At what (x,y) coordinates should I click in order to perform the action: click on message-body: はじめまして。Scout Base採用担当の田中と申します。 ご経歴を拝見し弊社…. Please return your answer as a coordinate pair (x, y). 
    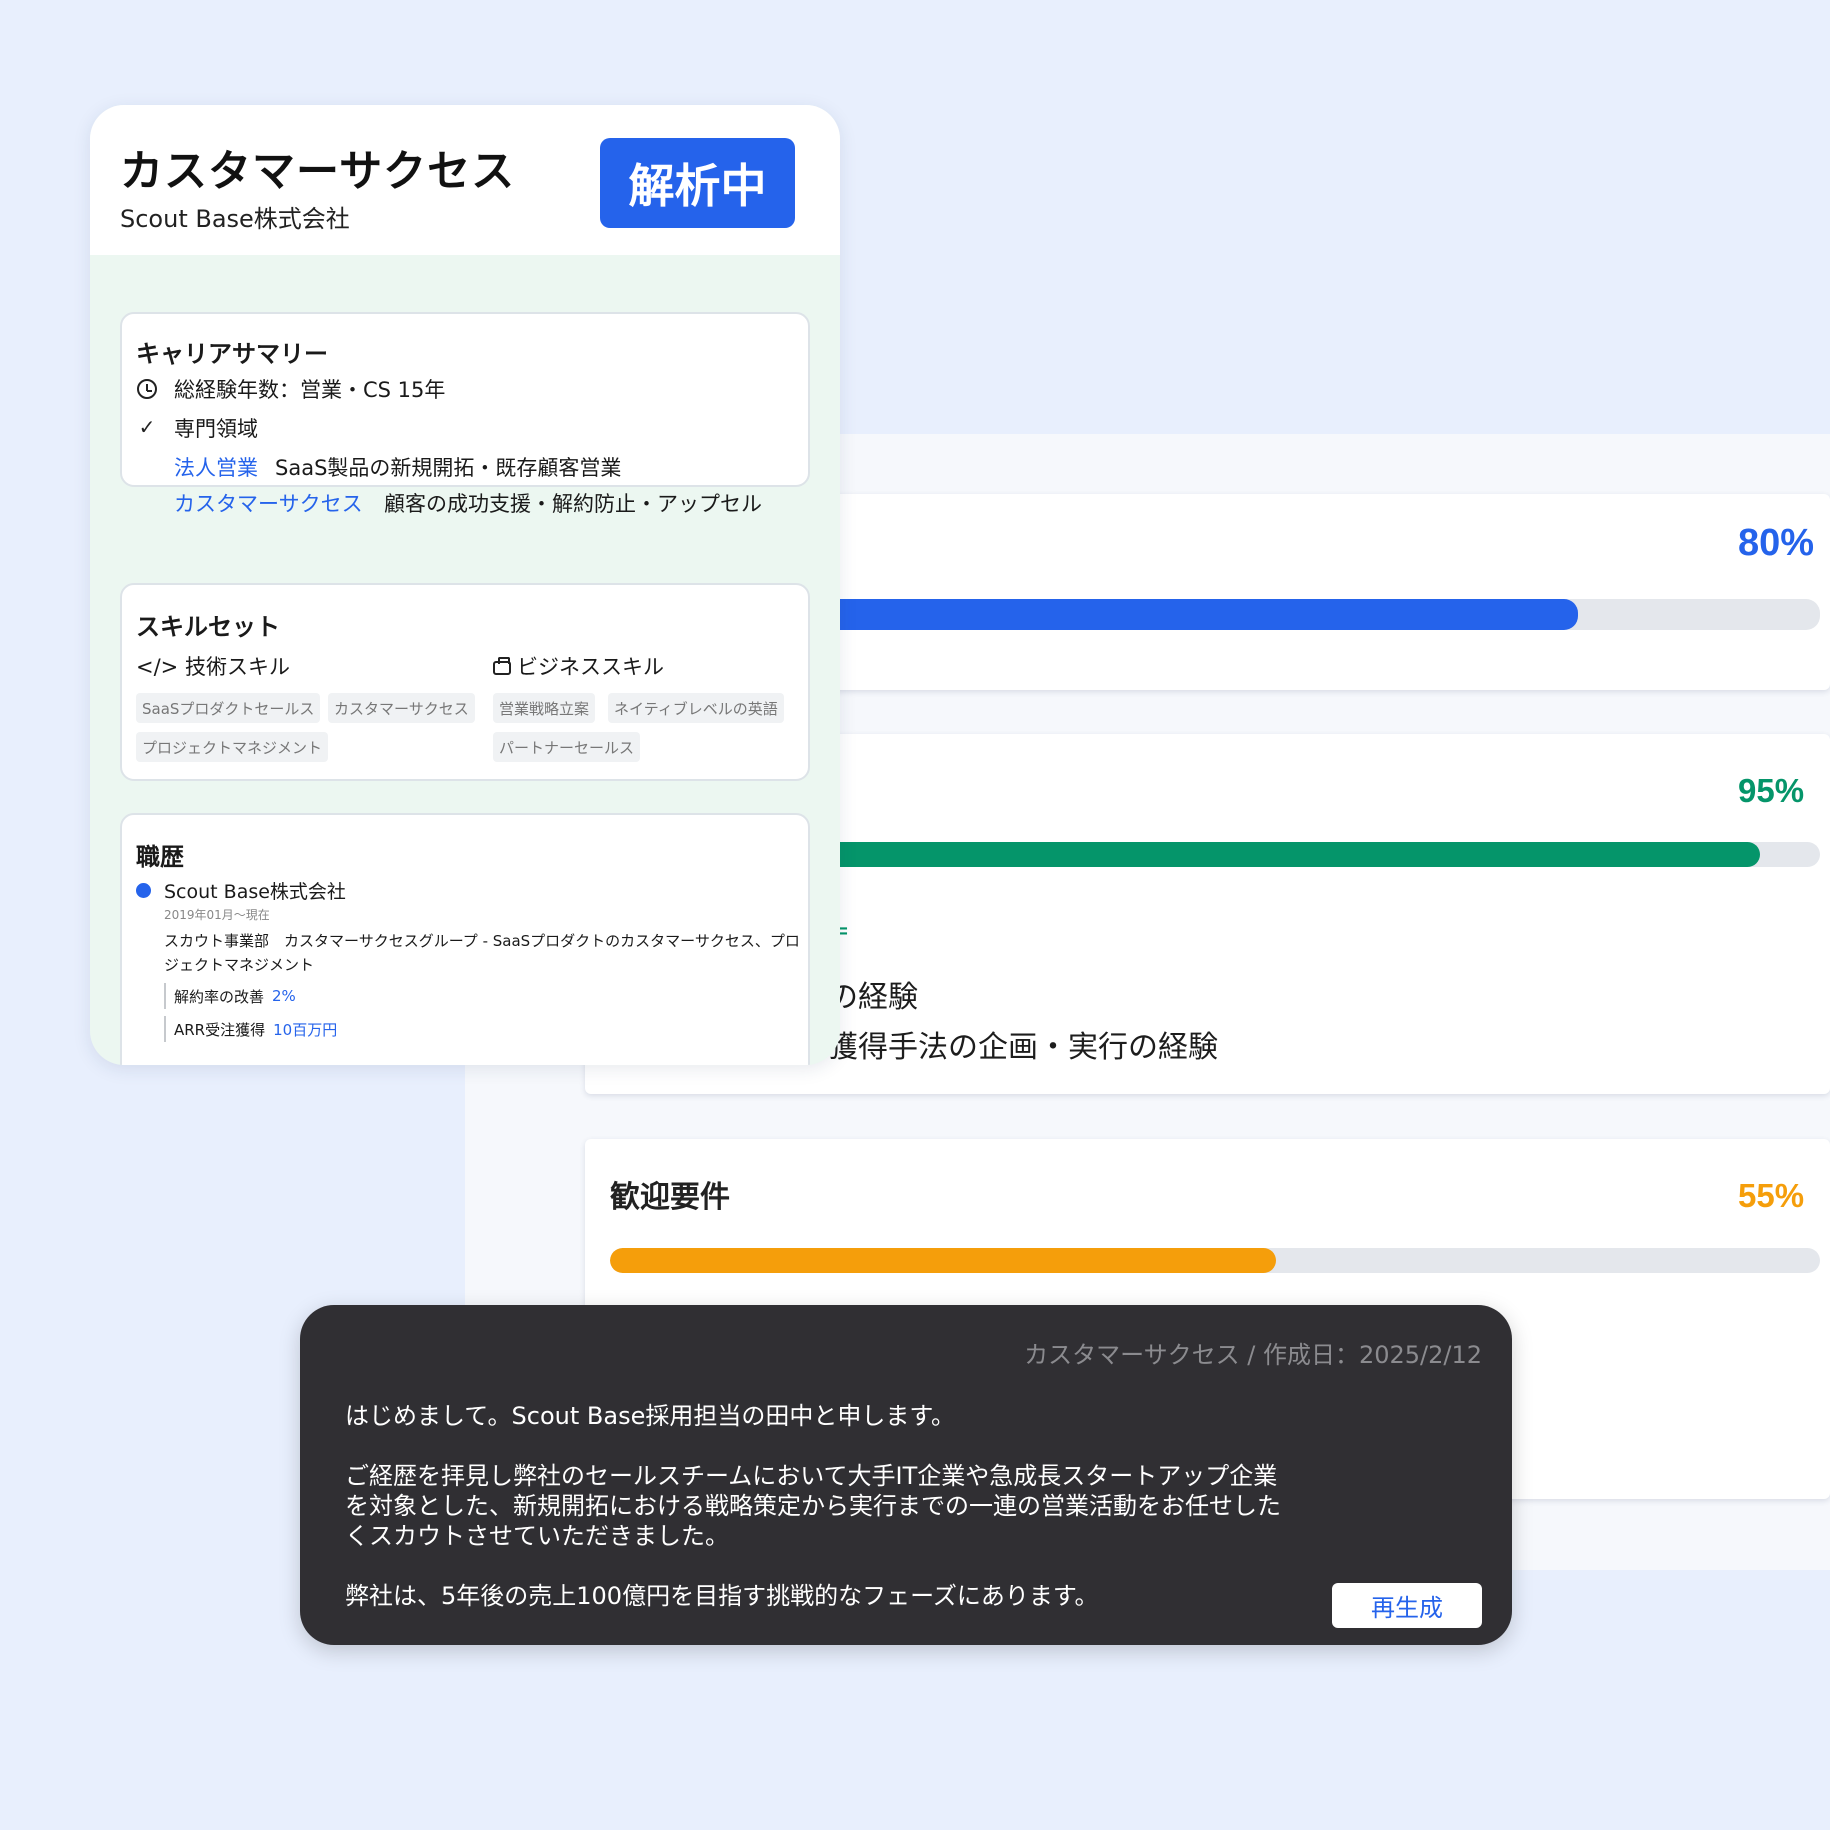
    Looking at the image, I should click on (815, 1506).